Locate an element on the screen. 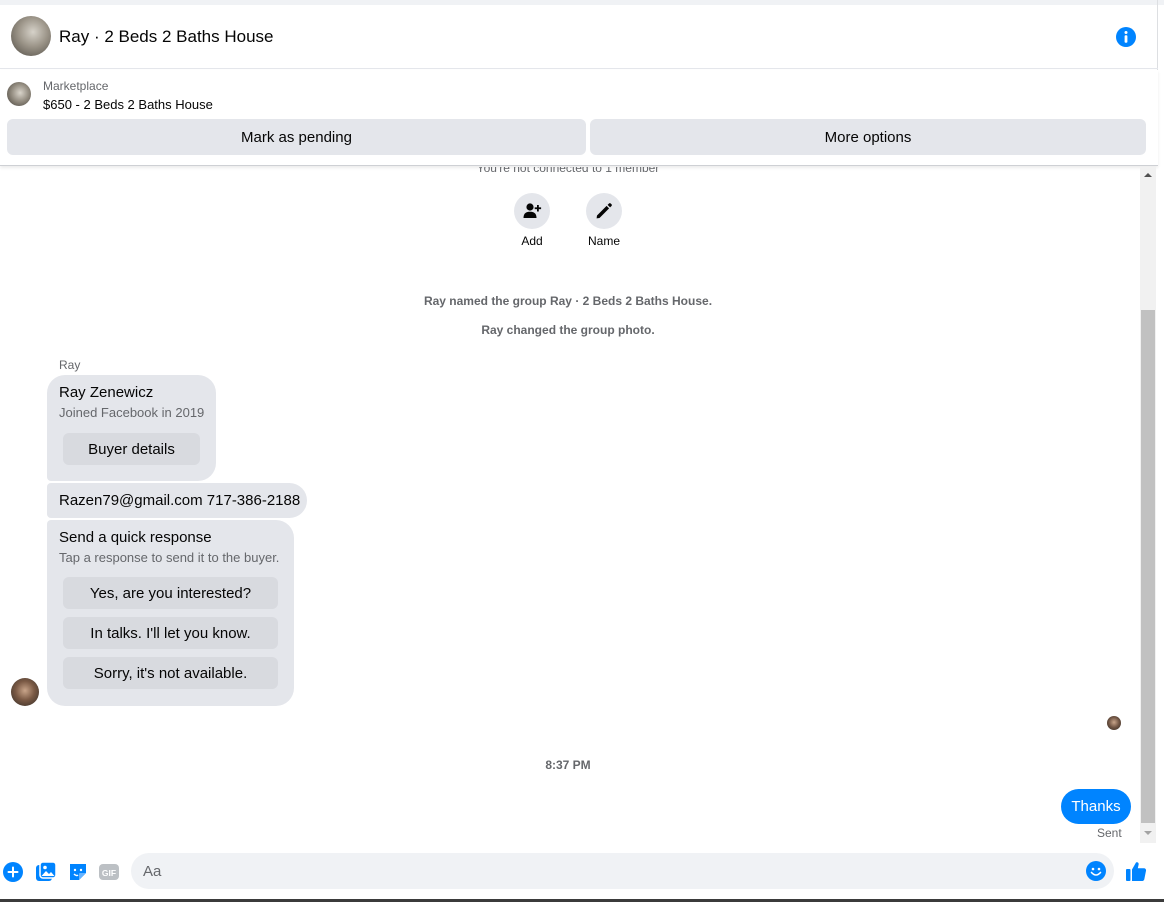 Image resolution: width=1164 pixels, height=902 pixels. seen-avatar is located at coordinates (1114, 723).